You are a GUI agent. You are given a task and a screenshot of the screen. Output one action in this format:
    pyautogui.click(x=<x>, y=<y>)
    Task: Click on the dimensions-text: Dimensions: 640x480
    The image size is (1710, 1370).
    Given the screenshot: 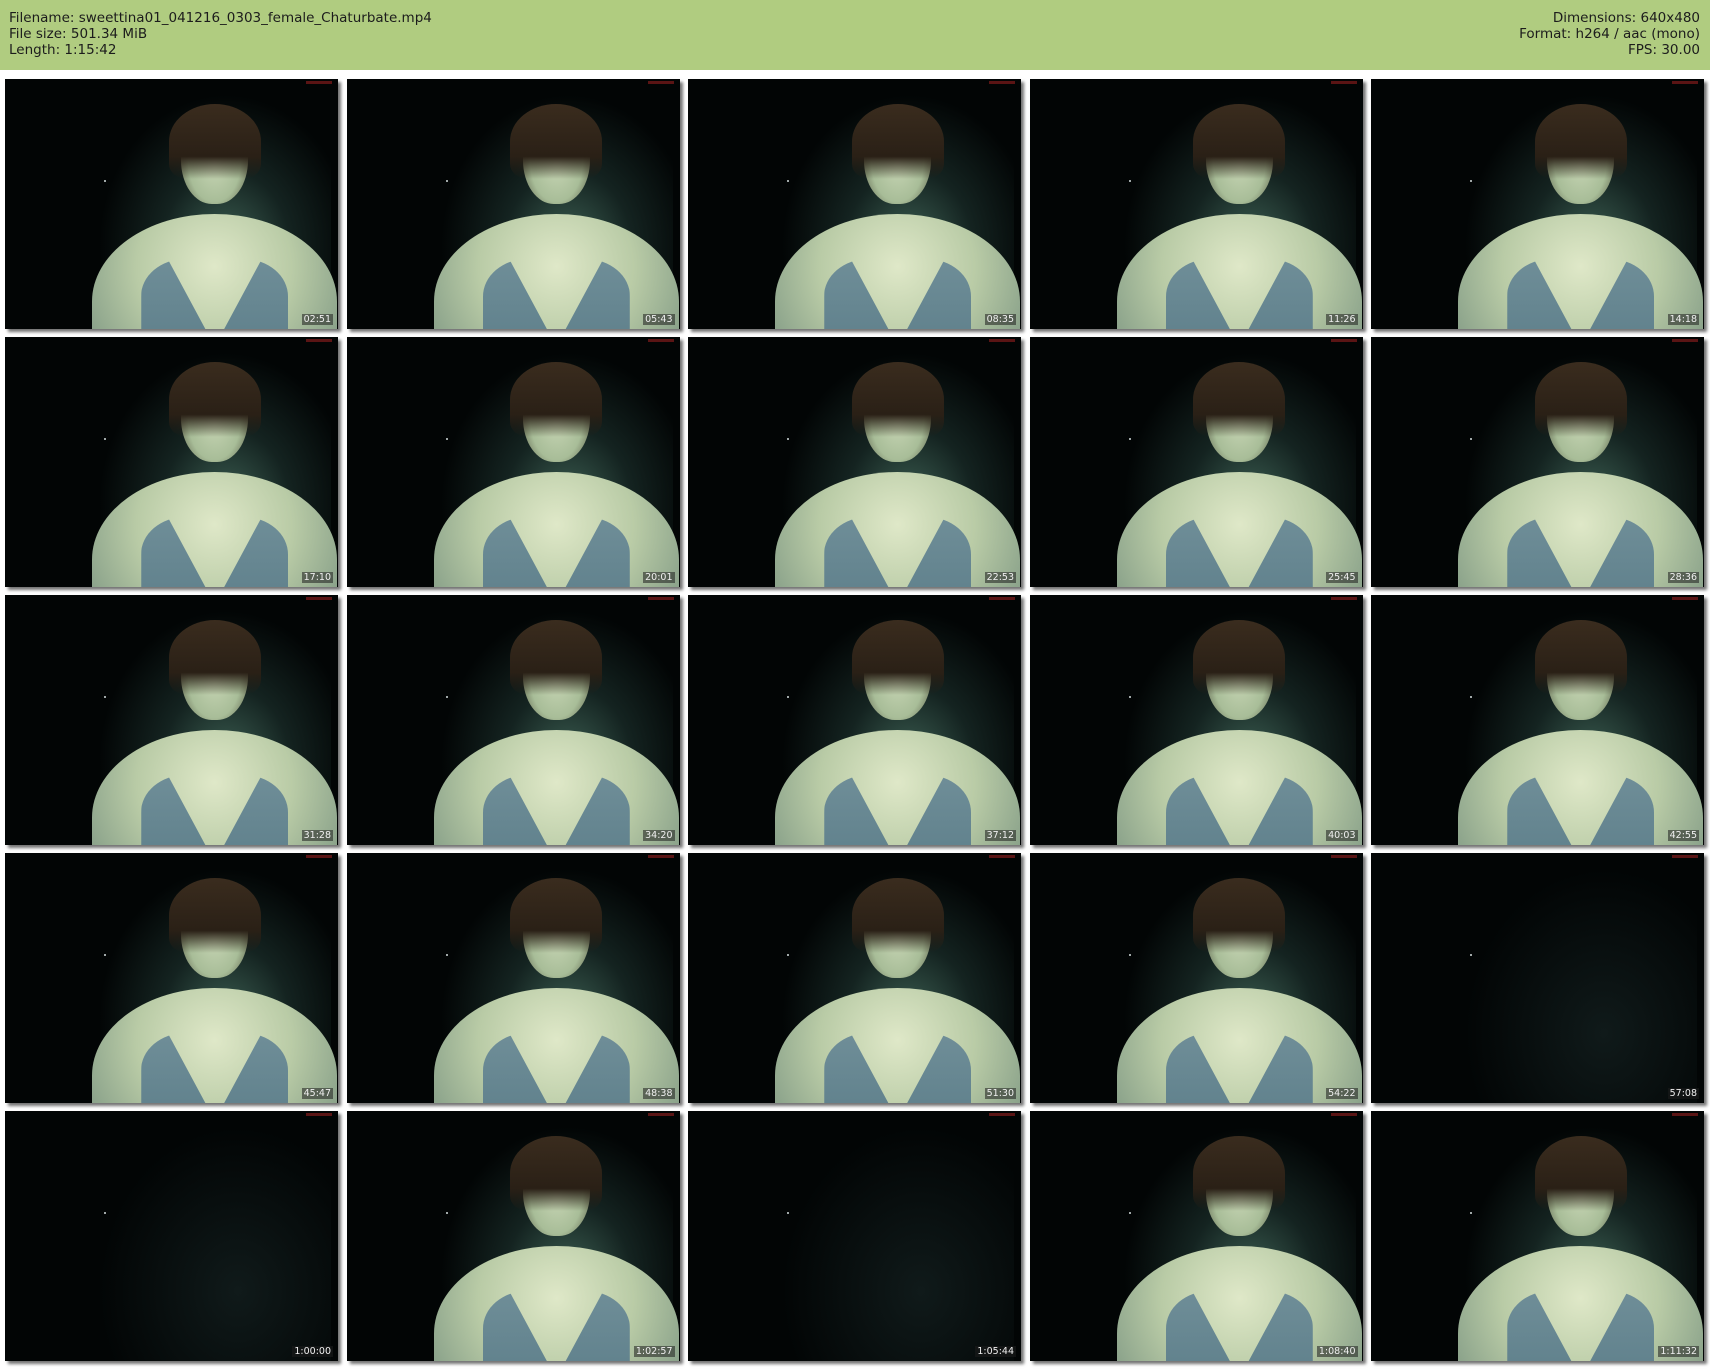 What is the action you would take?
    pyautogui.click(x=1626, y=18)
    